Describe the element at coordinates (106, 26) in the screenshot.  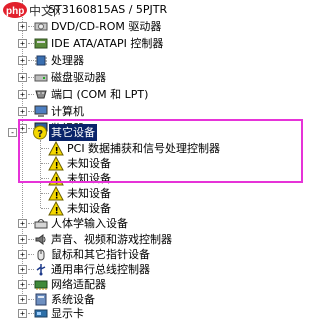
I see `tree-item-label: DVD/CD-ROM 驱动器` at that location.